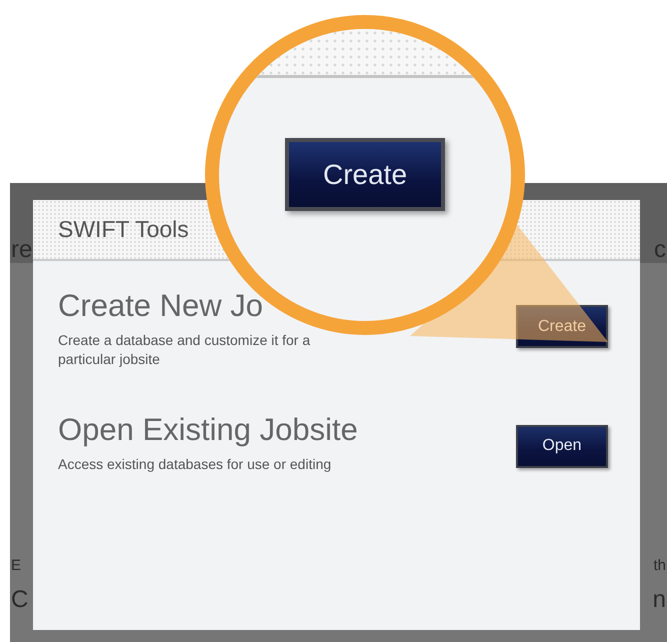 Image resolution: width=667 pixels, height=642 pixels. I want to click on option-description: Create a database and customize it for a particular jobsite, so click(185, 350).